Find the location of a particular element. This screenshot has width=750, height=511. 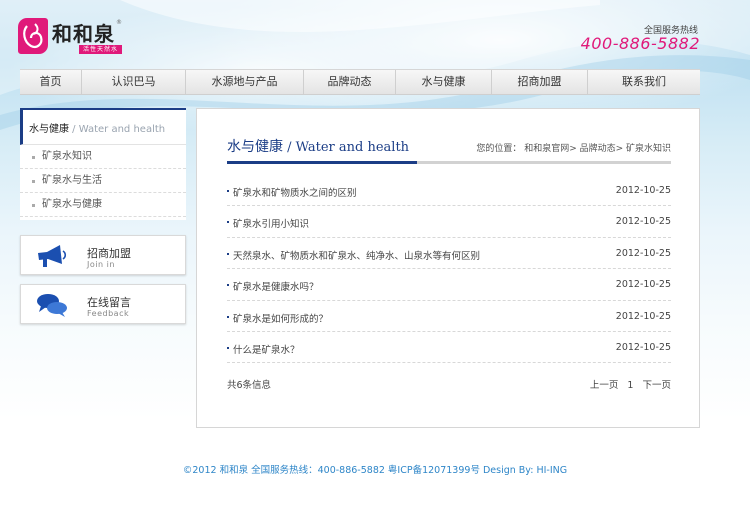

feedback-title: 在线留言 is located at coordinates (109, 302).